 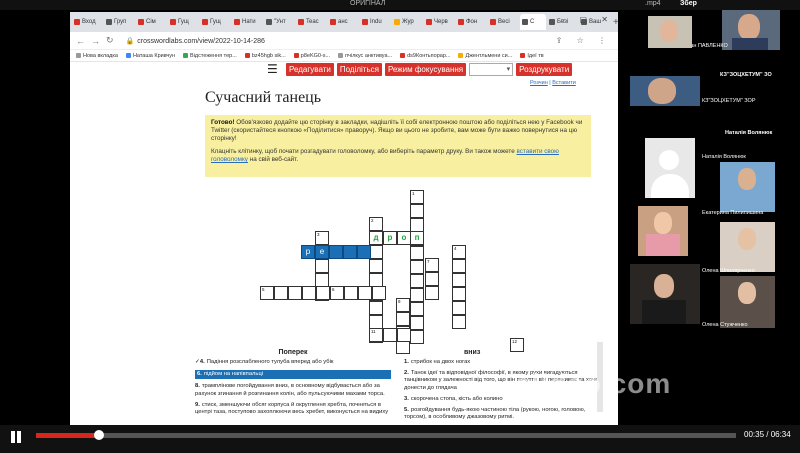 I want to click on browser-tab: Вход, so click(x=87, y=22).